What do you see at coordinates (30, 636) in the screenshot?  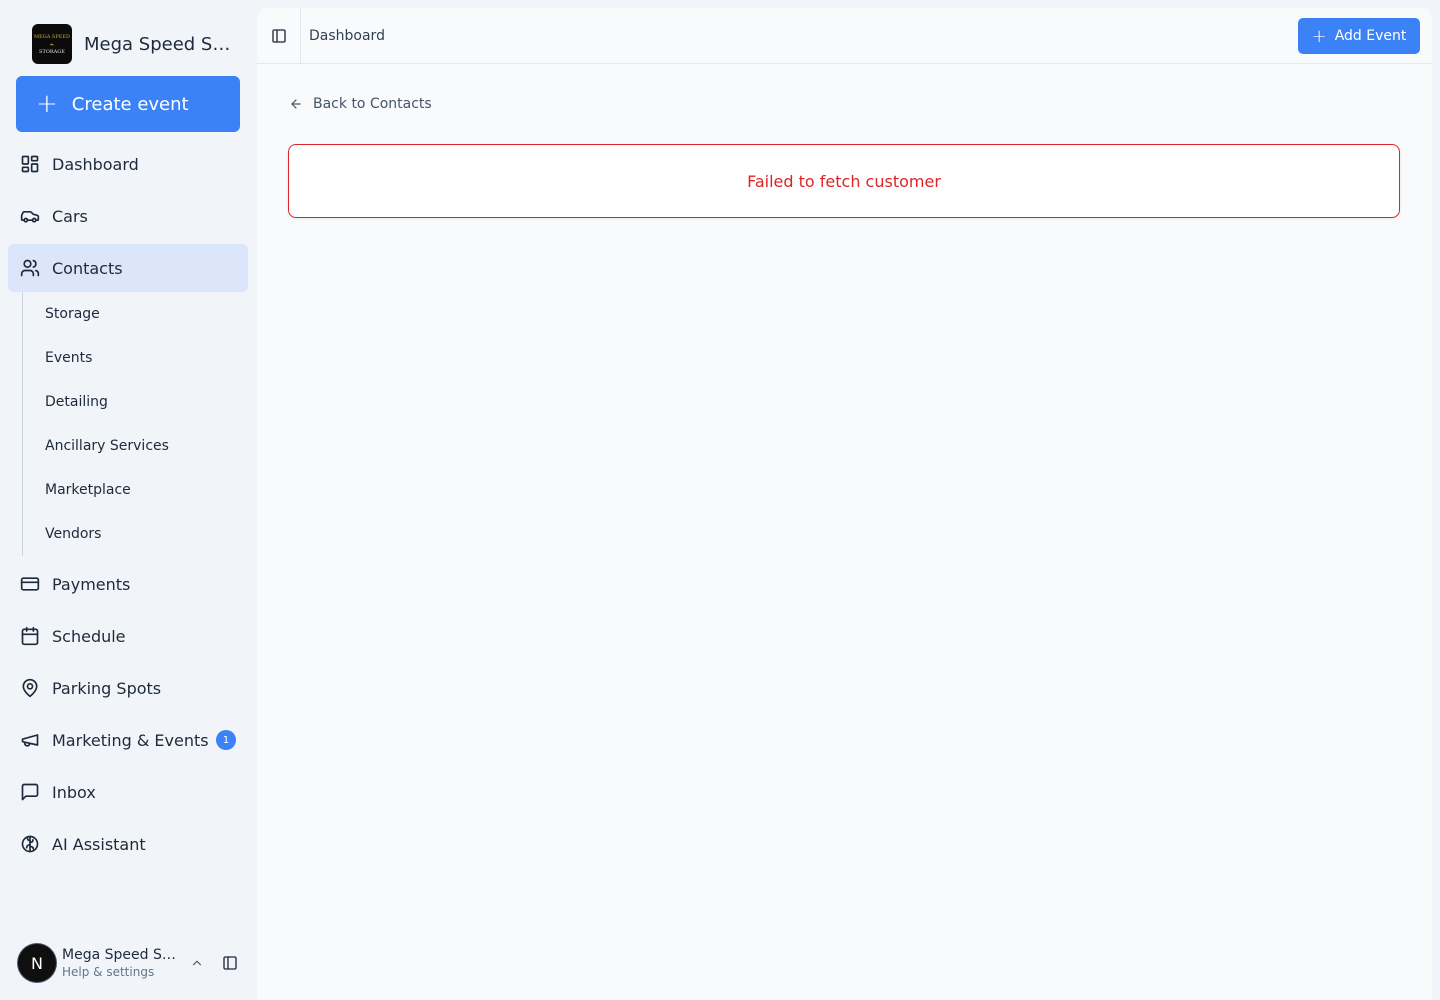 I see `calendar-icon` at bounding box center [30, 636].